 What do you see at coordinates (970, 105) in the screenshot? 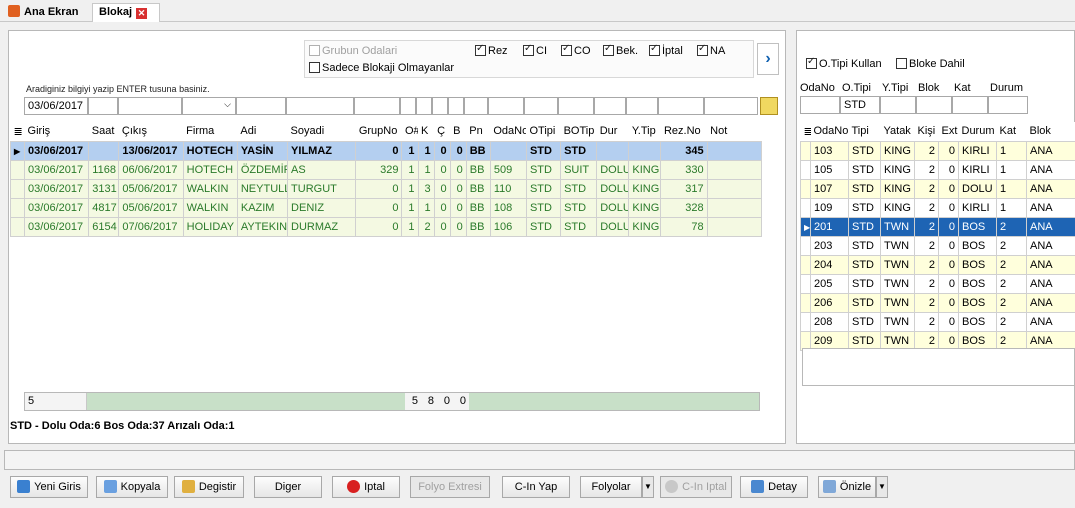
I see `kat-filter-input` at bounding box center [970, 105].